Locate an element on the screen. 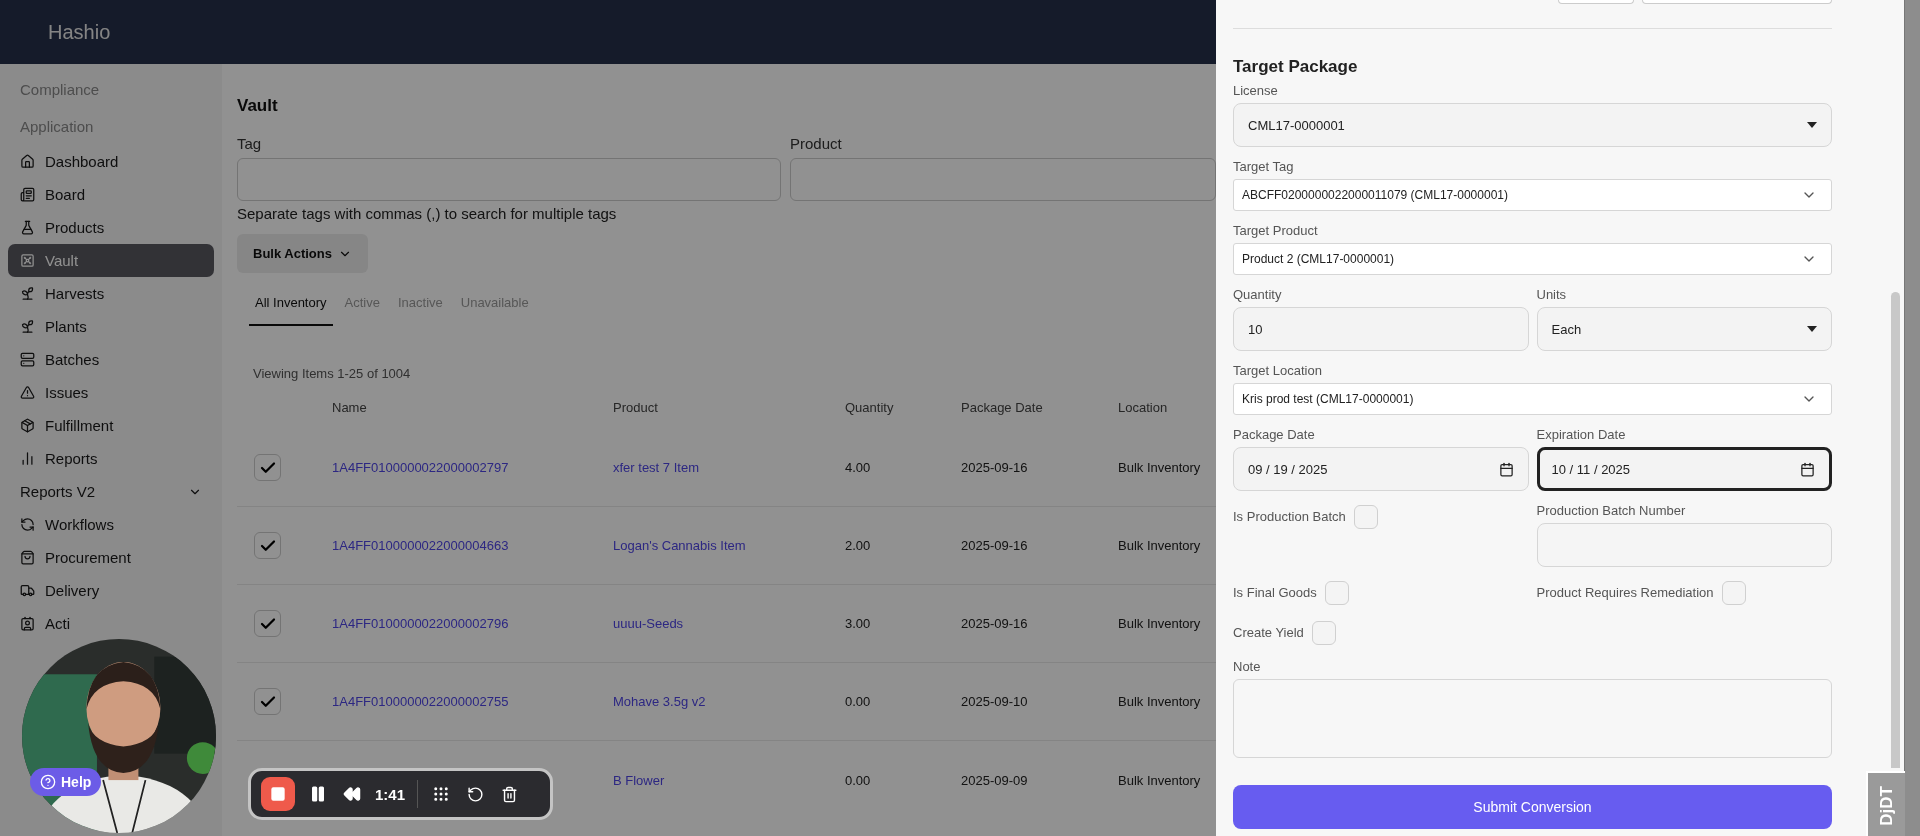 This screenshot has width=1920, height=836. restart-icon is located at coordinates (475, 794).